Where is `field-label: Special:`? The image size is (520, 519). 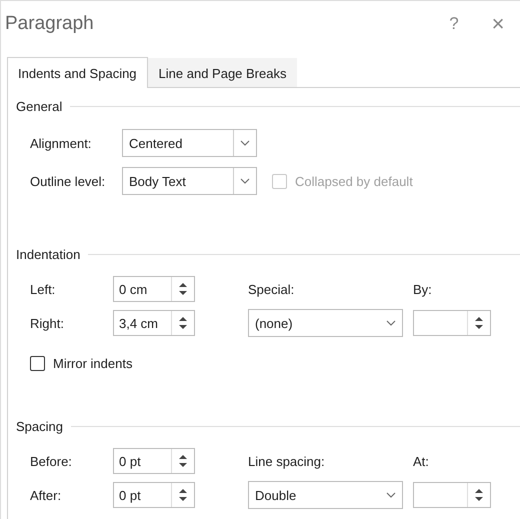
field-label: Special: is located at coordinates (272, 289).